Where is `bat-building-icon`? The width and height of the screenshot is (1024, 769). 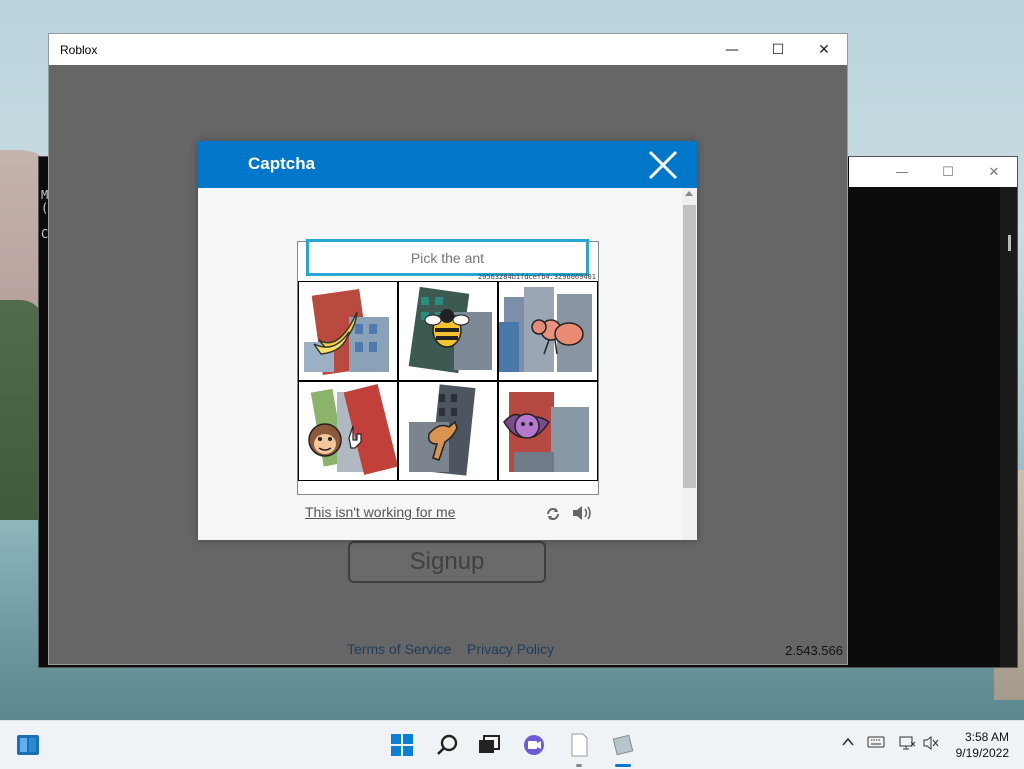 bat-building-icon is located at coordinates (546, 432).